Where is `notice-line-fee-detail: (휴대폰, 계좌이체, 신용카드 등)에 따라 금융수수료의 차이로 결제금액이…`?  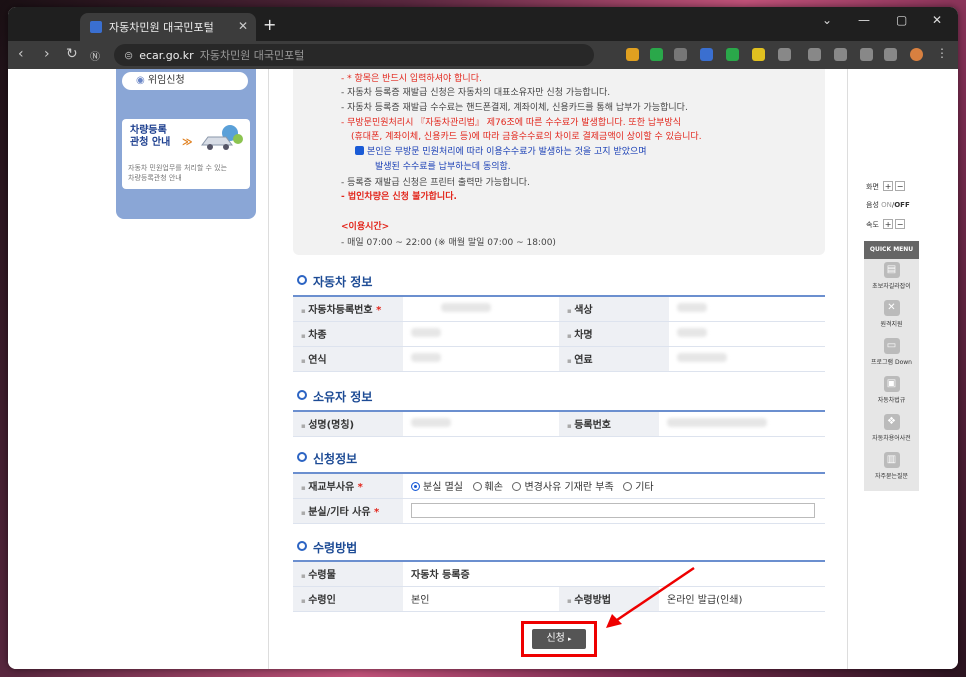 notice-line-fee-detail: (휴대폰, 계좌이체, 신용카드 등)에 따라 금융수수료의 차이로 결제금액이… is located at coordinates (526, 137).